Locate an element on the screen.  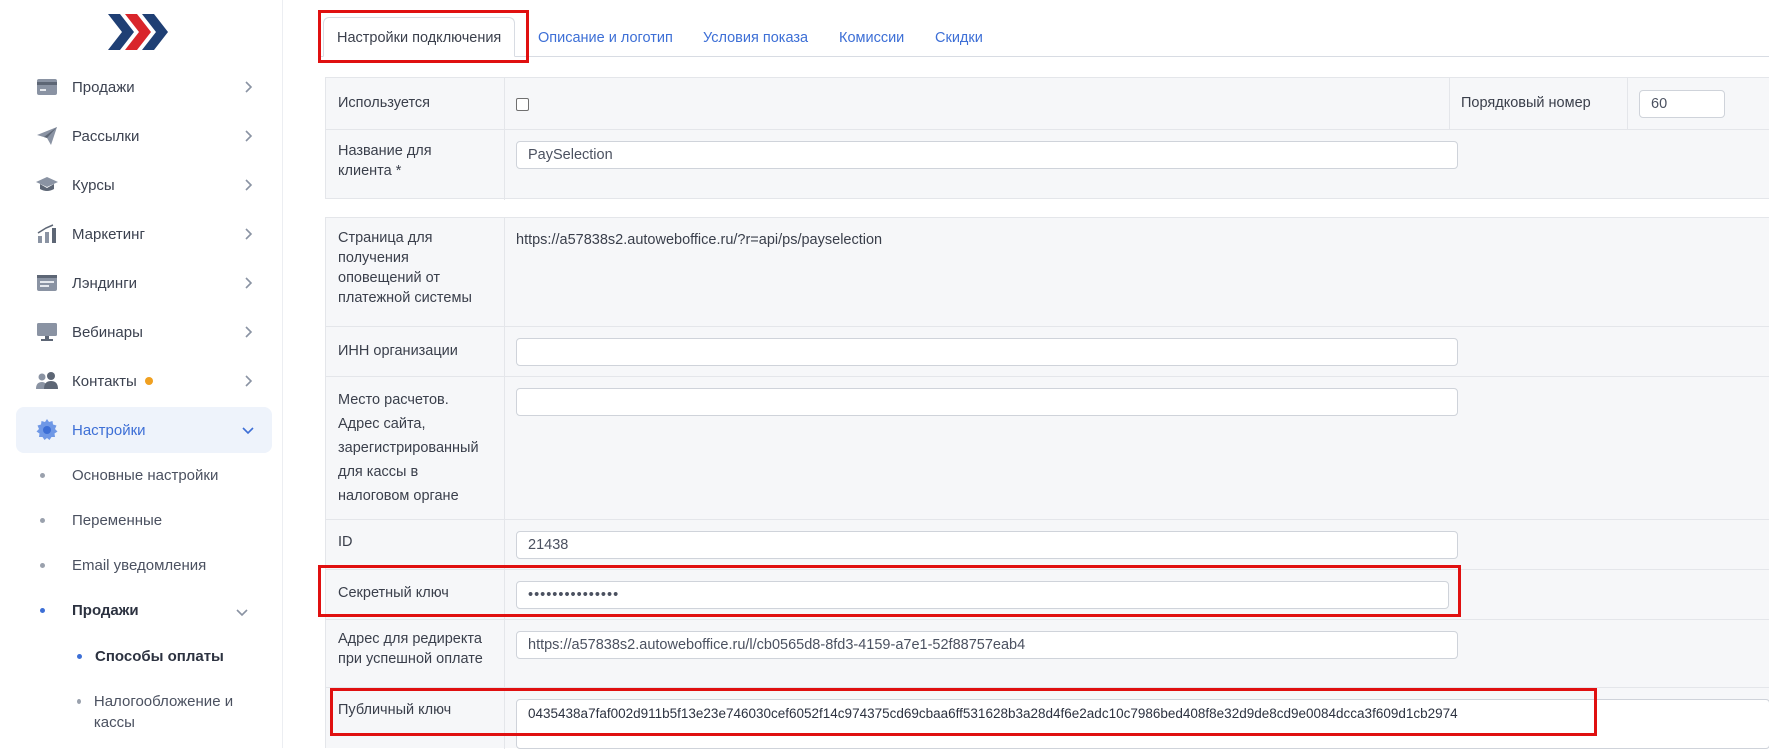
monitor-icon is located at coordinates (47, 332).